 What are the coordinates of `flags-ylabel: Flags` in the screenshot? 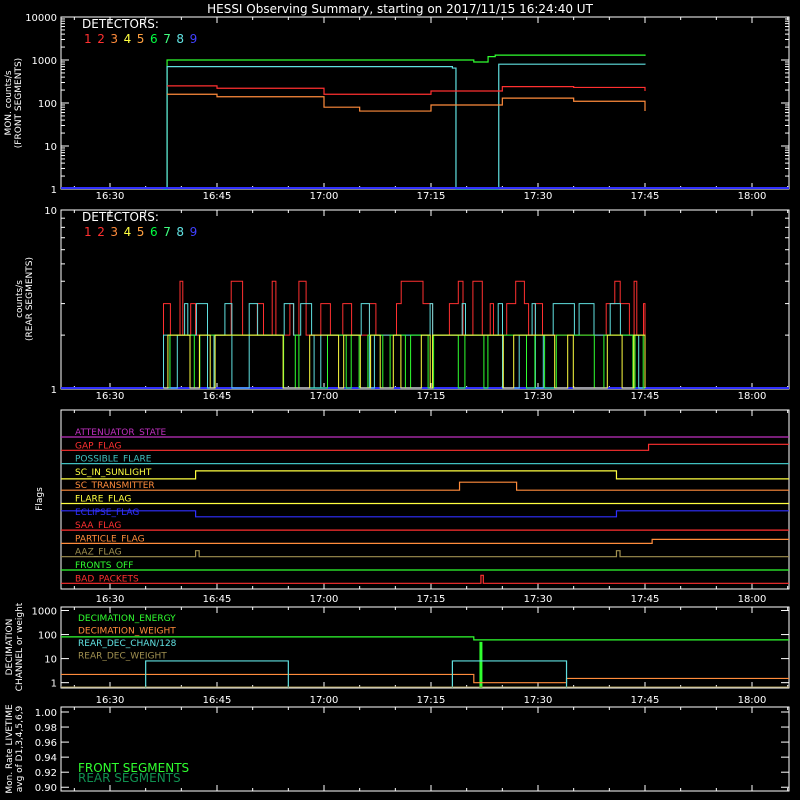 It's located at (40, 499).